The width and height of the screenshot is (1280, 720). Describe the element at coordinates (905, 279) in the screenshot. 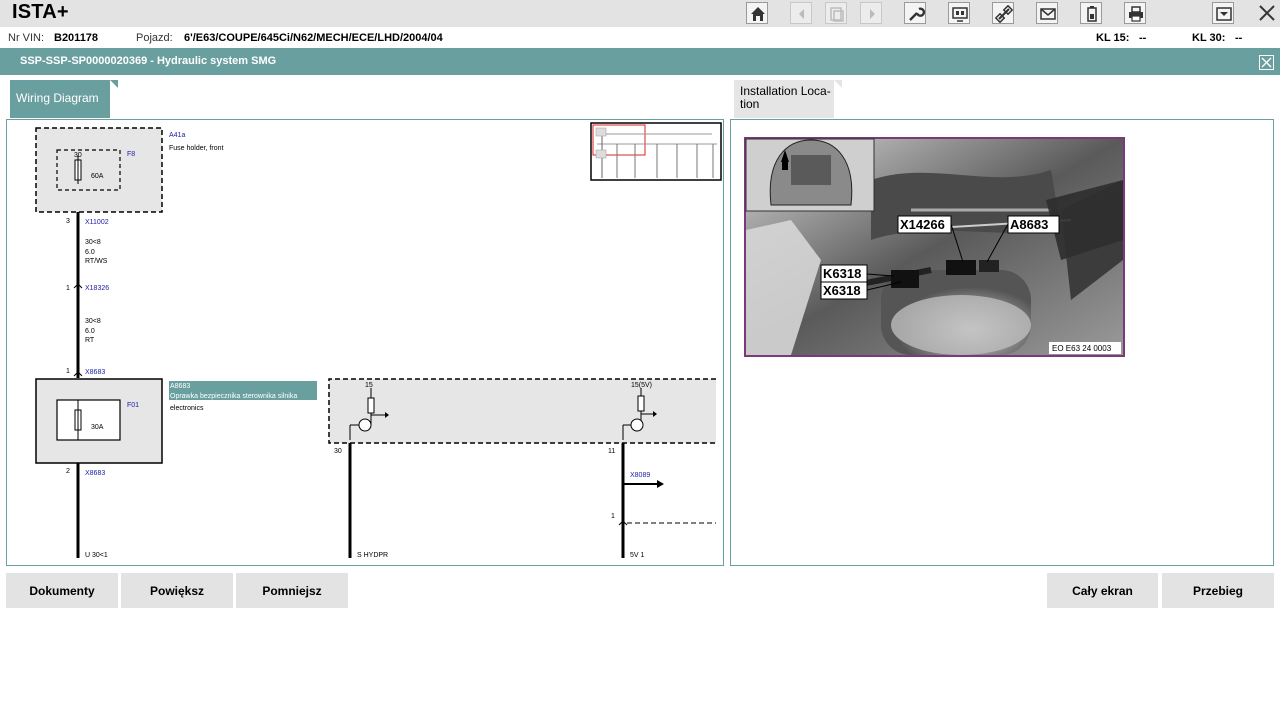

I see `connector-k6318` at that location.